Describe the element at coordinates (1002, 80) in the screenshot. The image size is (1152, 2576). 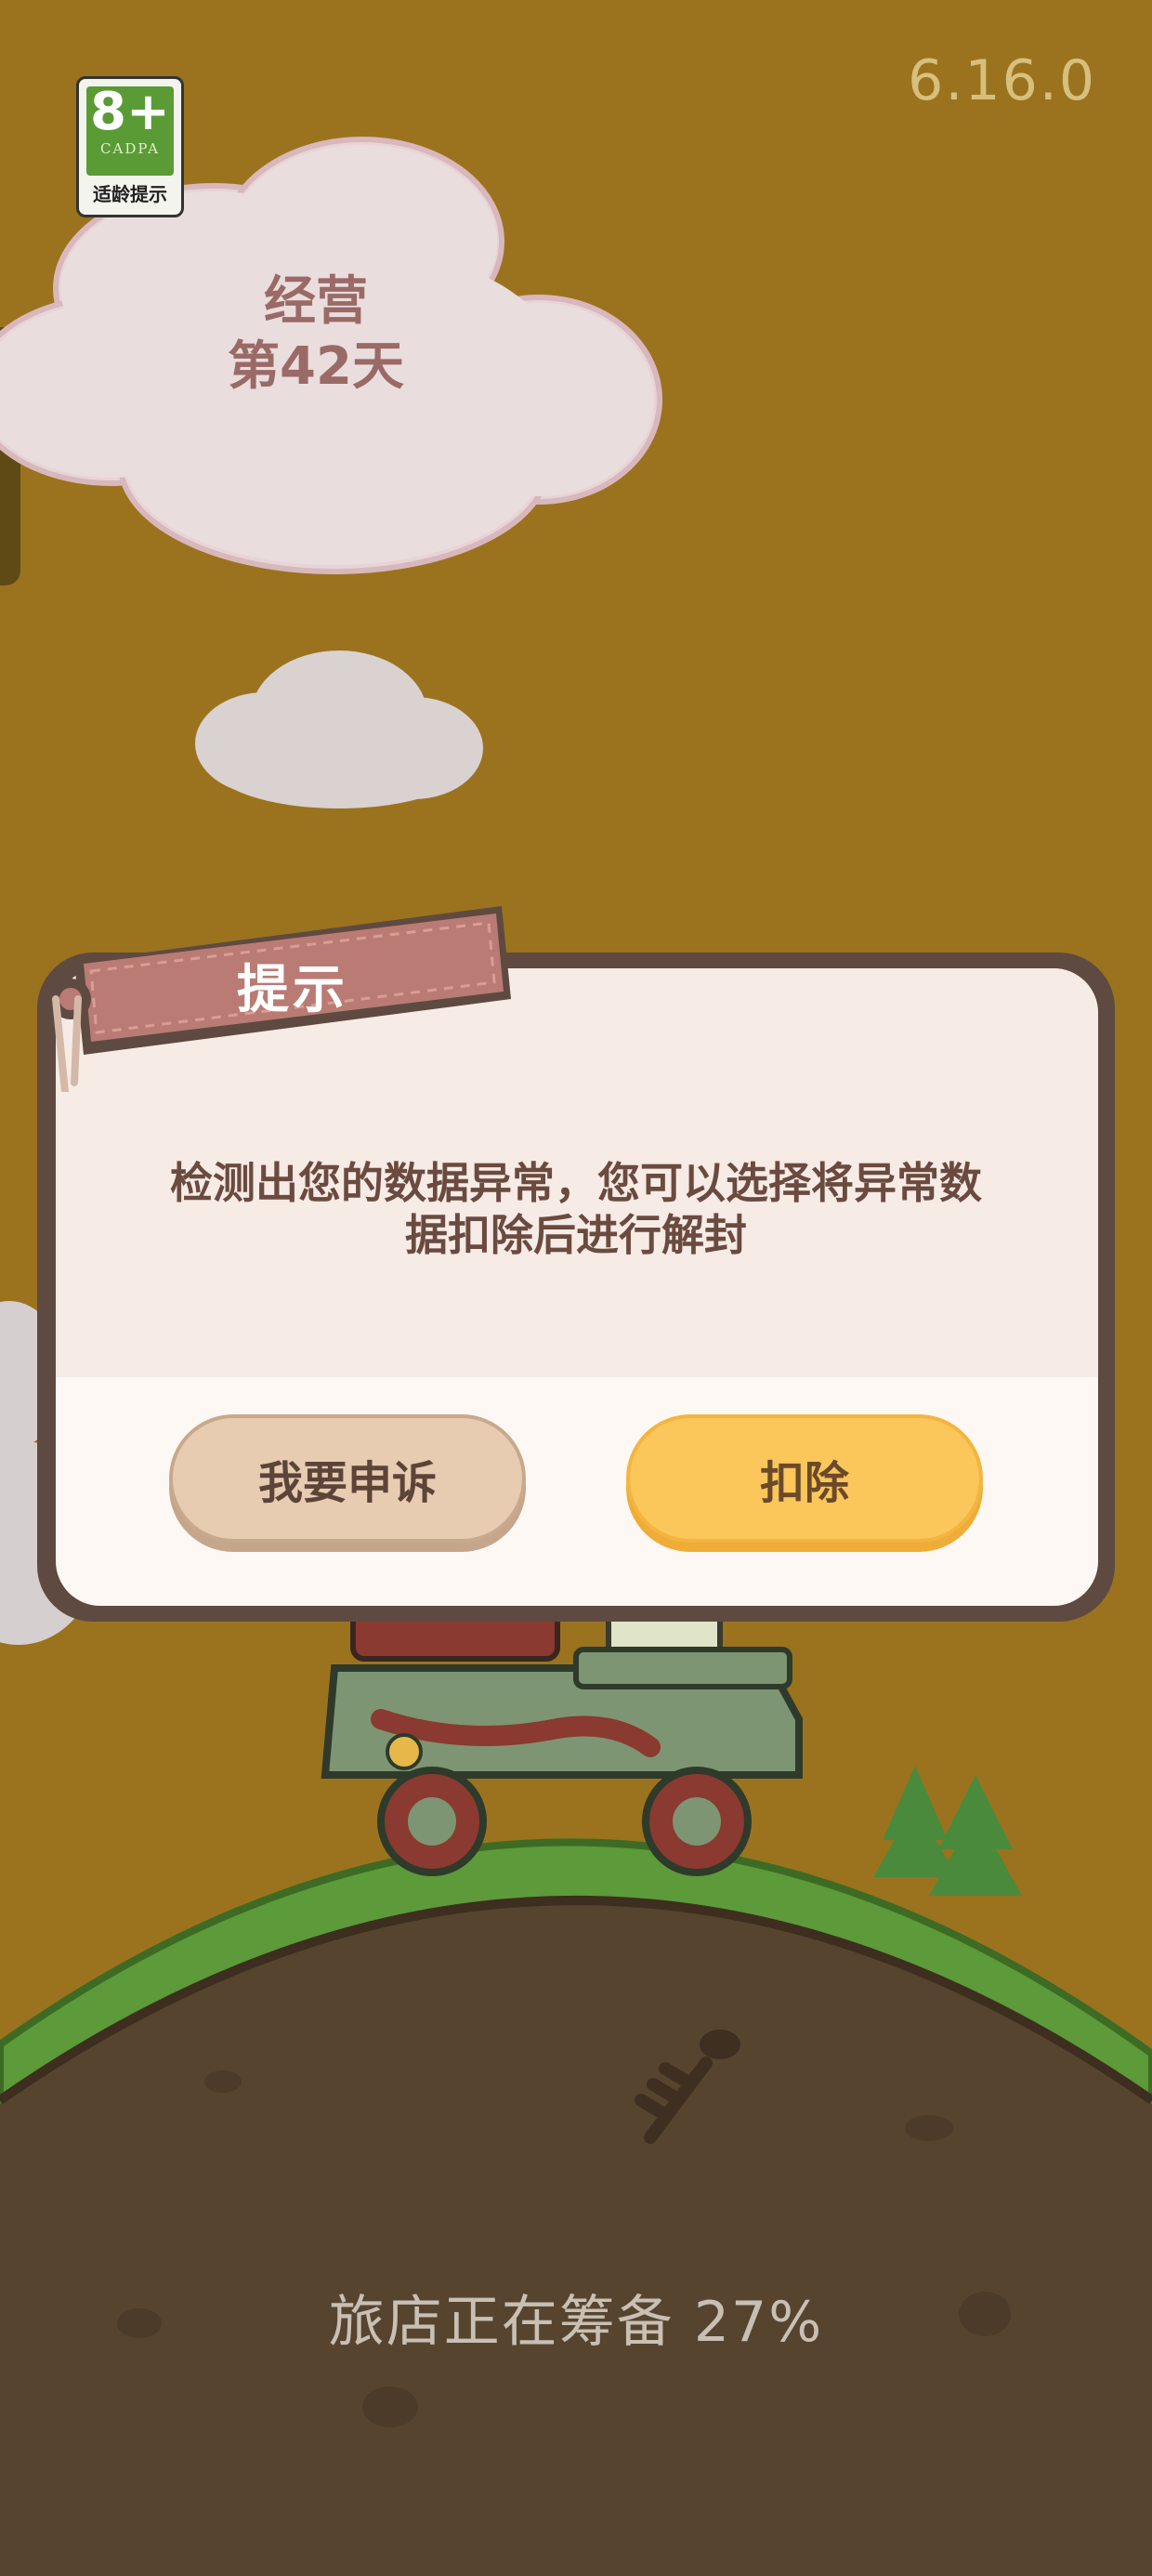
I see `version-label: 6.16.0` at that location.